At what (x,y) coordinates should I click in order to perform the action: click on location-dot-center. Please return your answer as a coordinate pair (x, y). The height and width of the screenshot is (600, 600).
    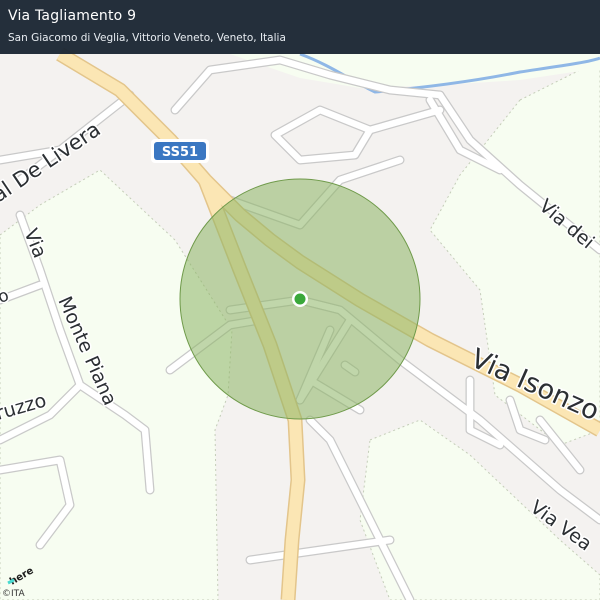
    Looking at the image, I should click on (300, 299).